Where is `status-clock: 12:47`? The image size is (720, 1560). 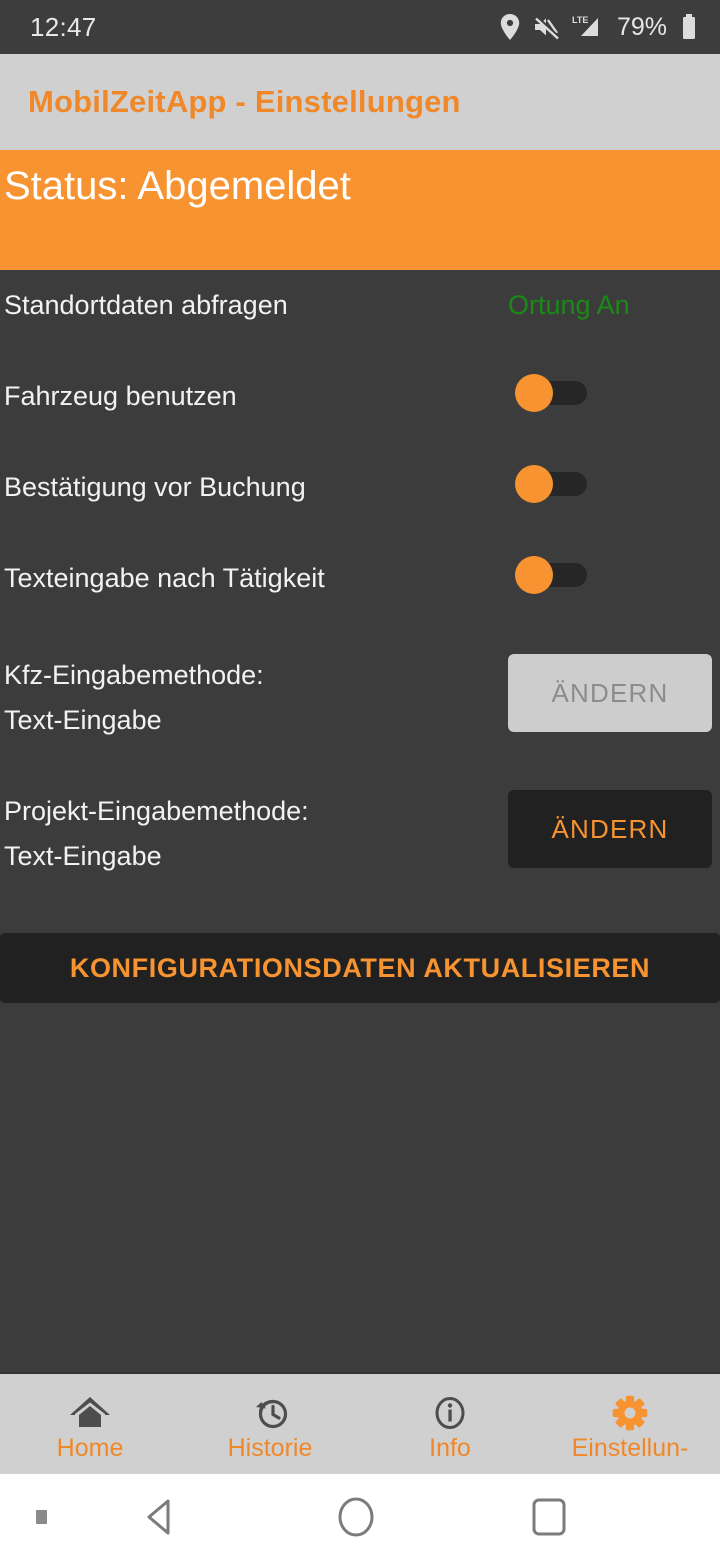 status-clock: 12:47 is located at coordinates (63, 26).